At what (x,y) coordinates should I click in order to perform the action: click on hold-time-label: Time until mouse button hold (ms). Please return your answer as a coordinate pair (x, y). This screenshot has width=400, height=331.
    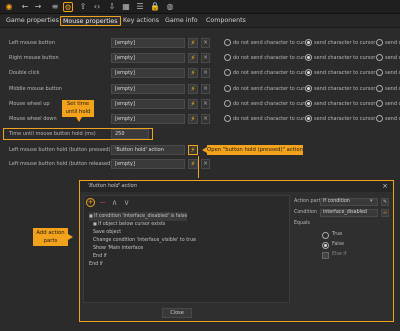
    Looking at the image, I should click on (52, 134).